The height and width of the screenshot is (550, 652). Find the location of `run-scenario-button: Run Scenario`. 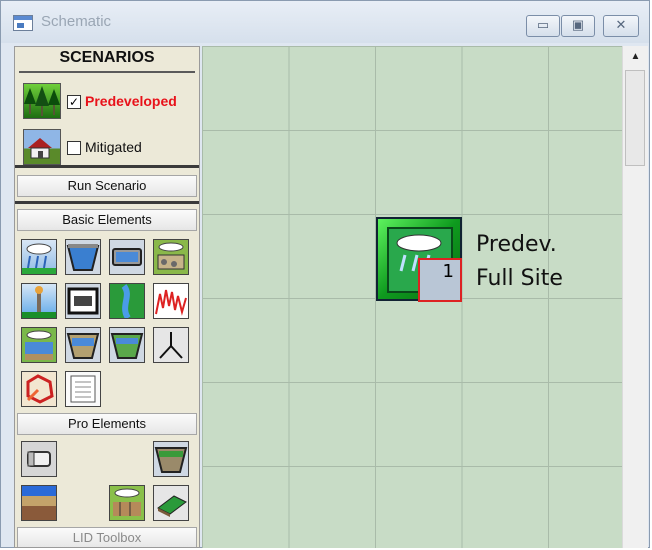

run-scenario-button: Run Scenario is located at coordinates (107, 186).